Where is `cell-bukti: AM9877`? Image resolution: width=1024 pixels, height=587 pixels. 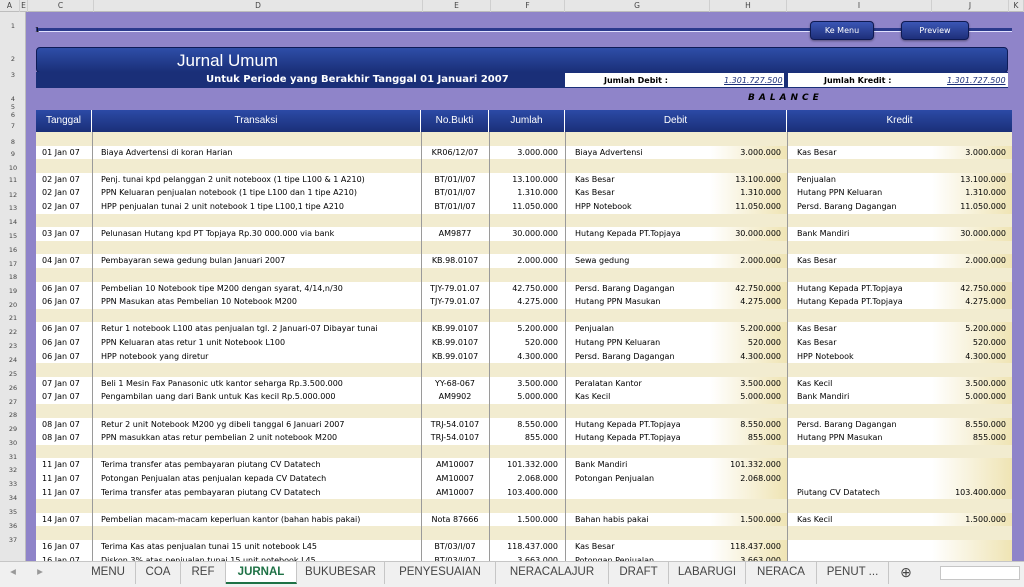
cell-bukti: AM9877 is located at coordinates (455, 234).